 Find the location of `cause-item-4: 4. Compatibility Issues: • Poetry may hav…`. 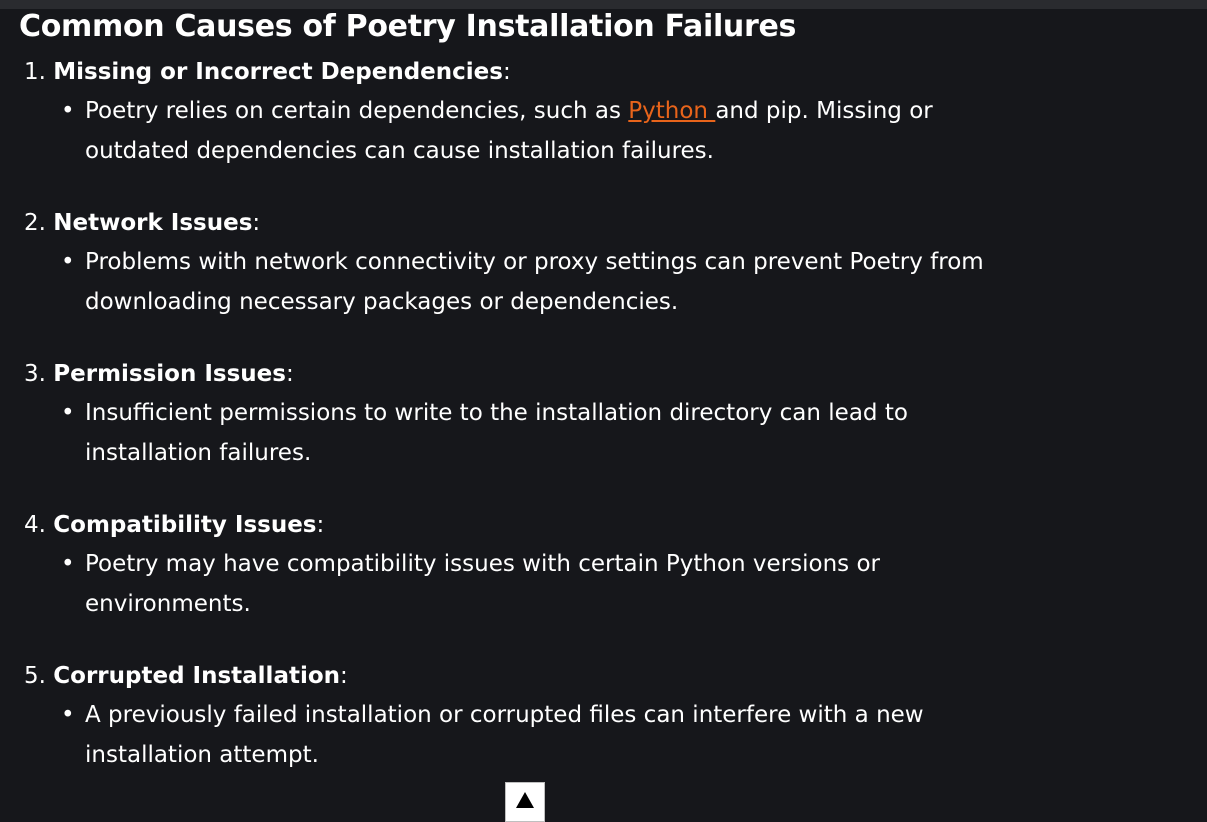

cause-item-4: 4. Compatibility Issues: • Poetry may hav… is located at coordinates (609, 565).